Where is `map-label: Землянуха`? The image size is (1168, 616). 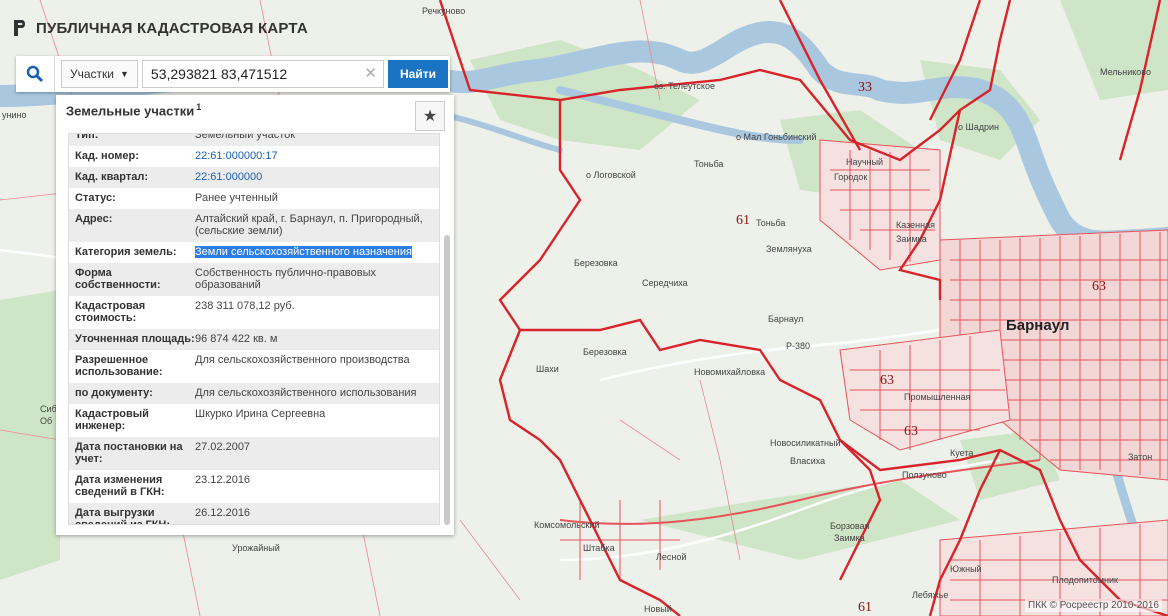
map-label: Землянуха is located at coordinates (789, 249).